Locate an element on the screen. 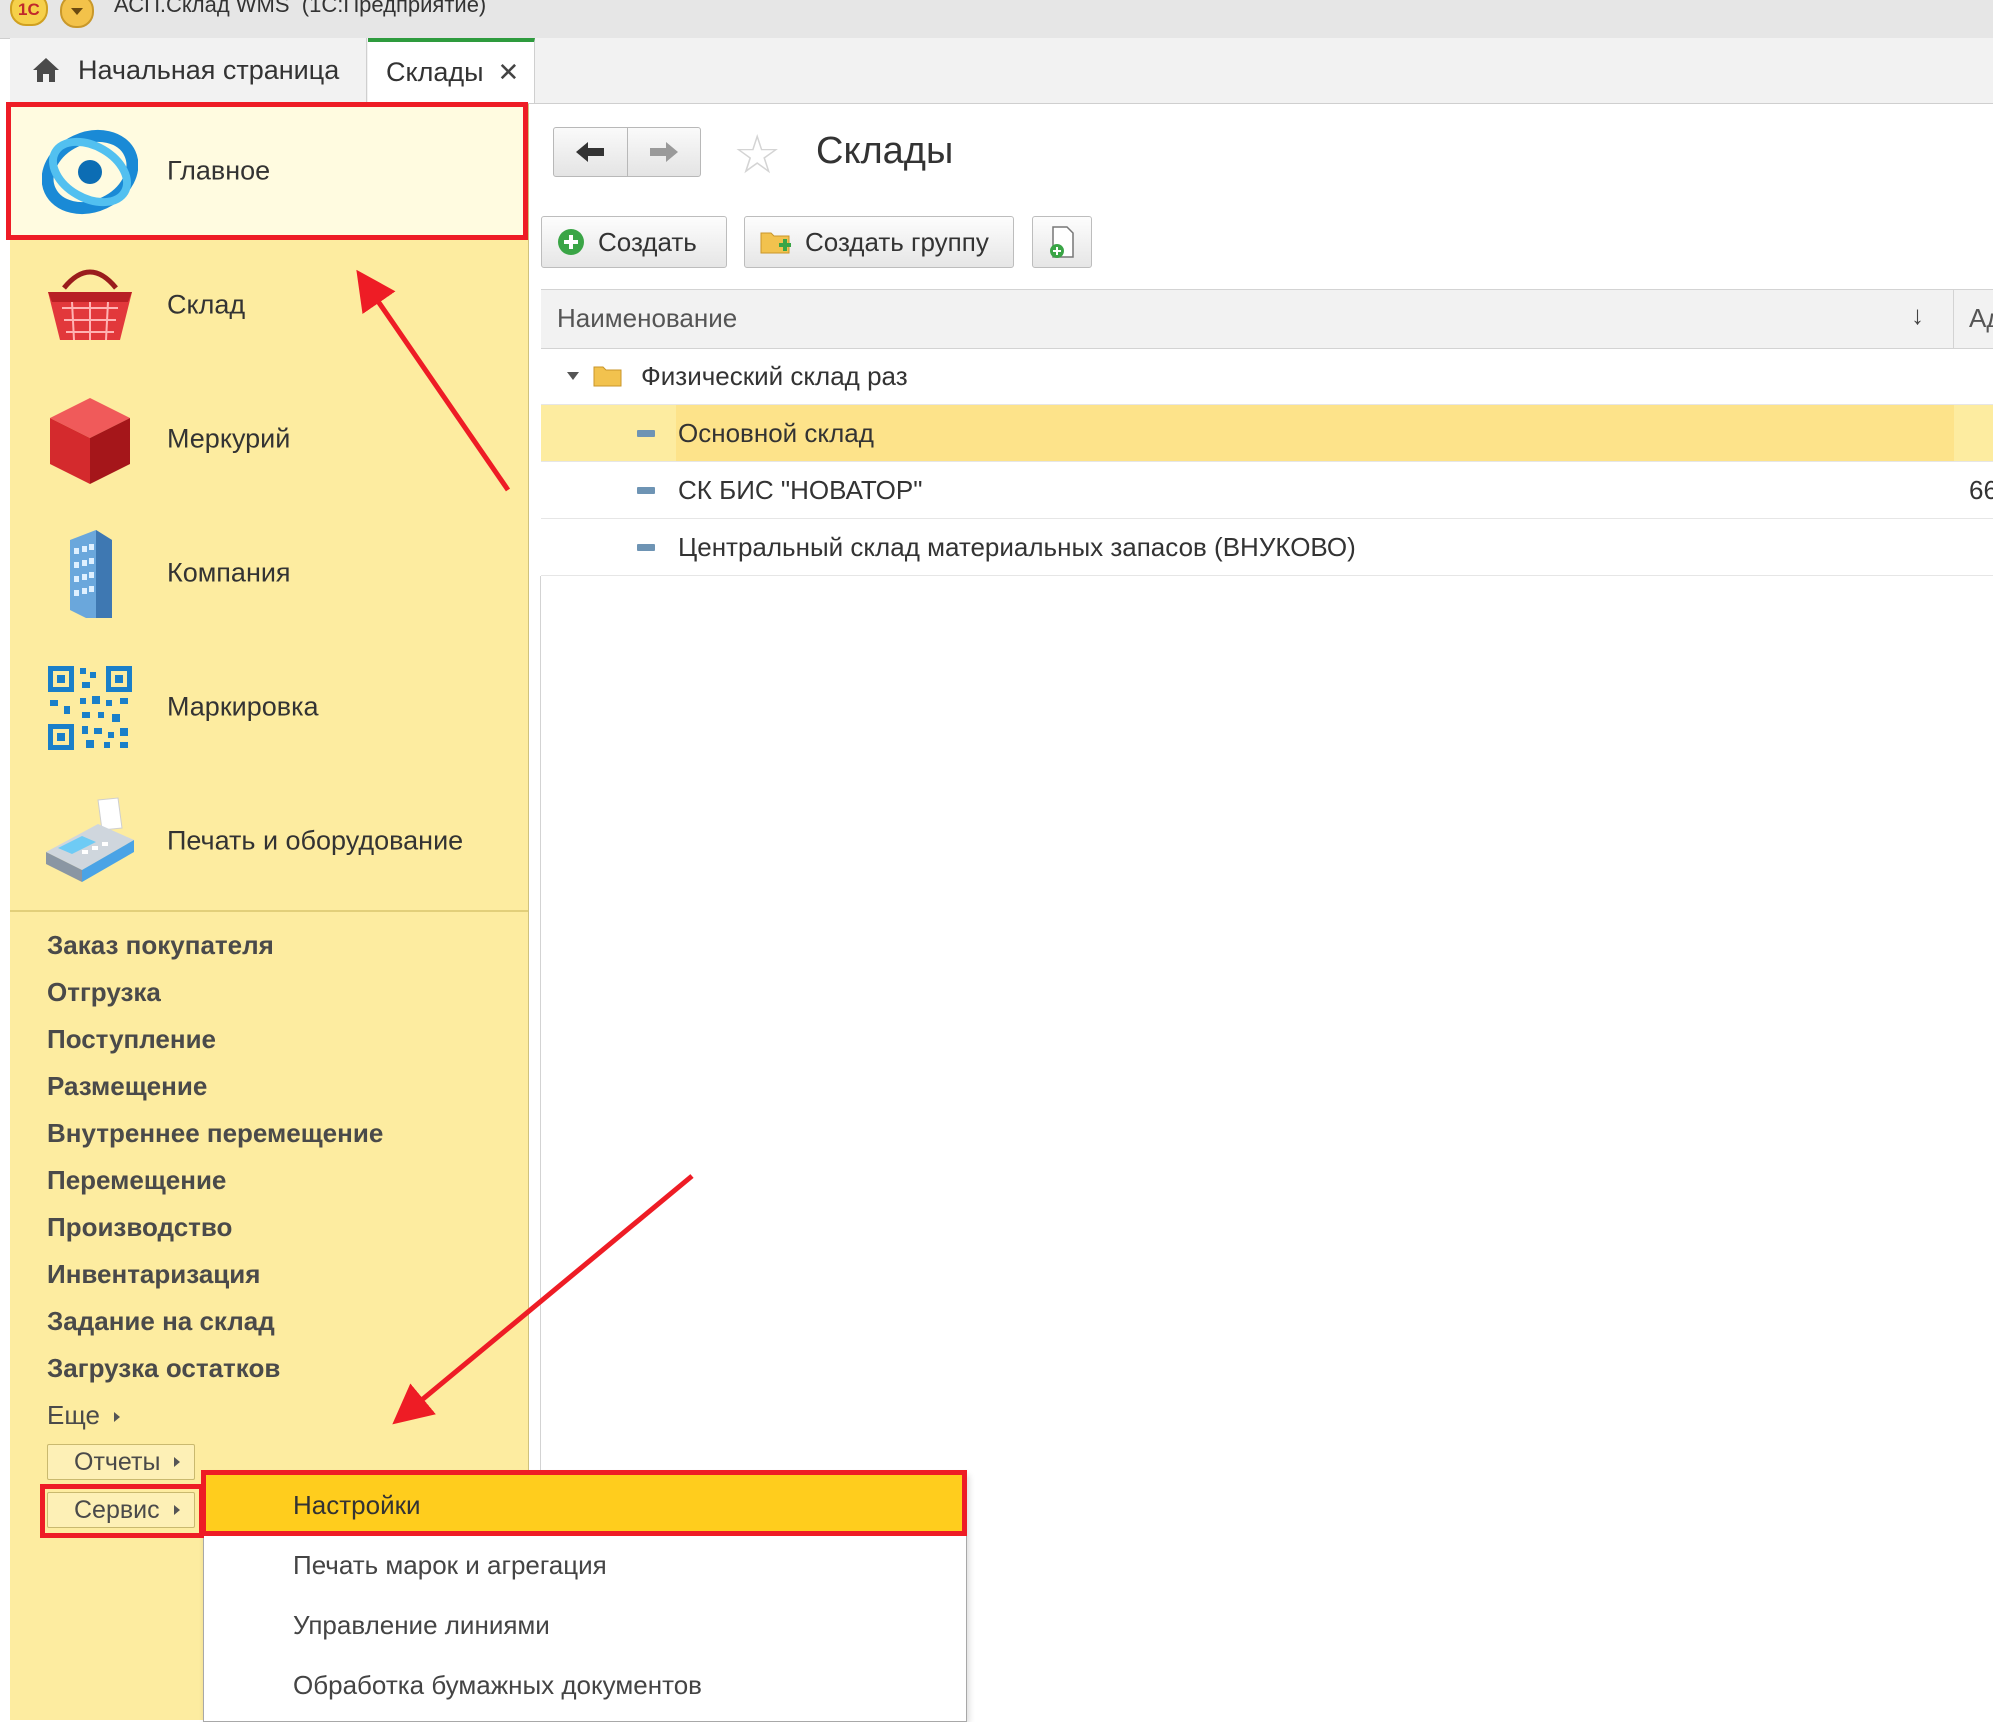  create-button-label: Создать is located at coordinates (647, 241).